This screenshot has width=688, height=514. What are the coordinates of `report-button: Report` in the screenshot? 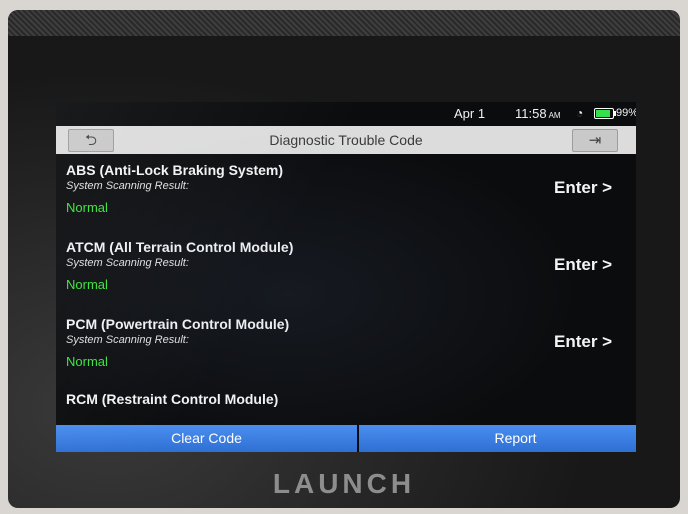 It's located at (497, 438).